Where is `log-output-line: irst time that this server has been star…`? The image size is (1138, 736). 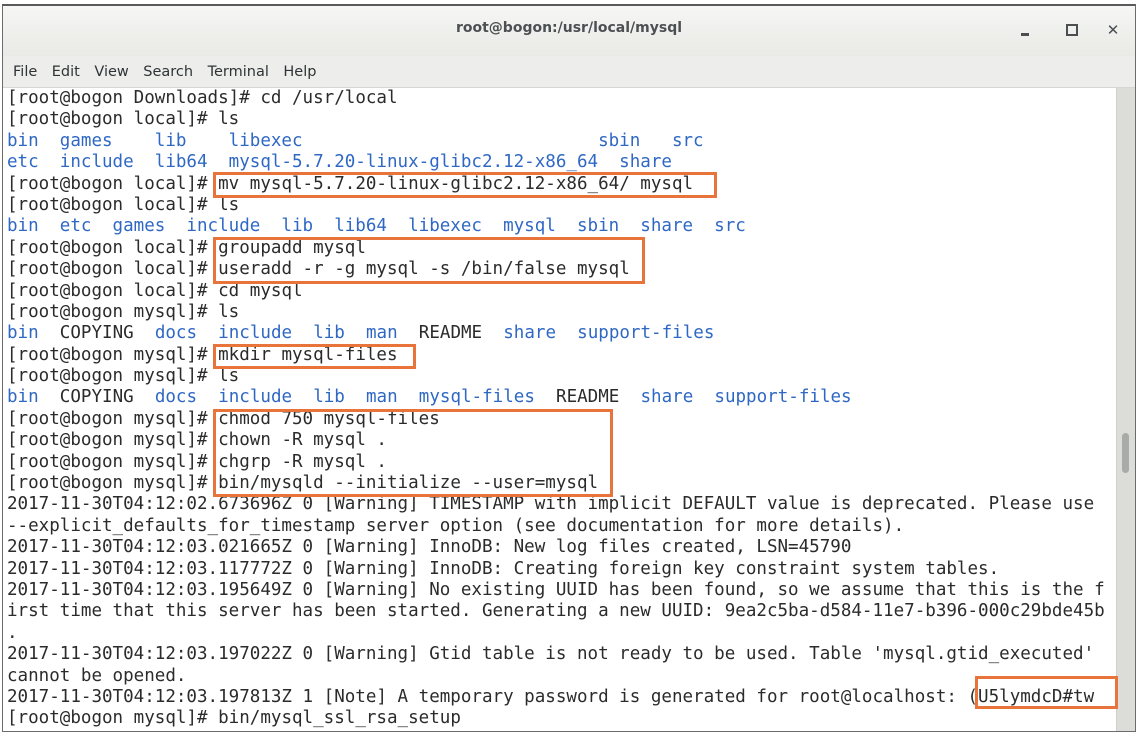 log-output-line: irst time that this server has been star… is located at coordinates (556, 611).